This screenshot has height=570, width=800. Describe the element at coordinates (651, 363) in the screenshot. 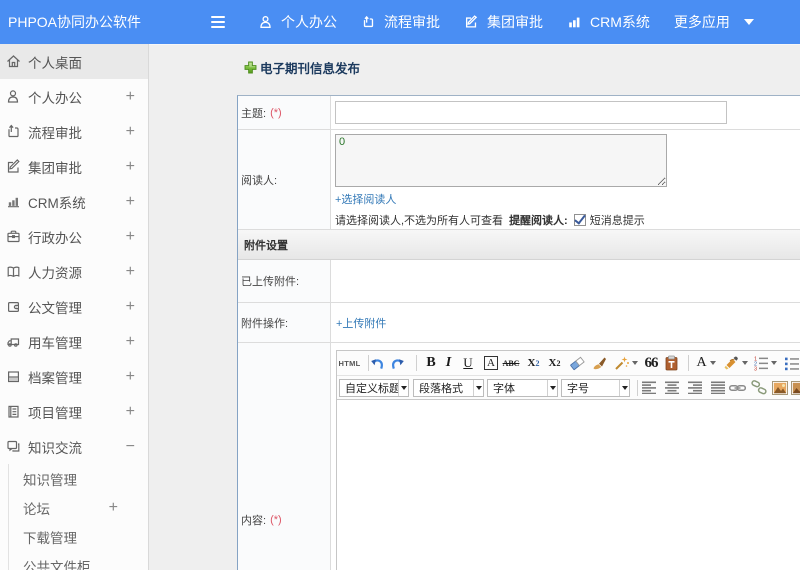

I see `blockquote-icon: 66` at that location.